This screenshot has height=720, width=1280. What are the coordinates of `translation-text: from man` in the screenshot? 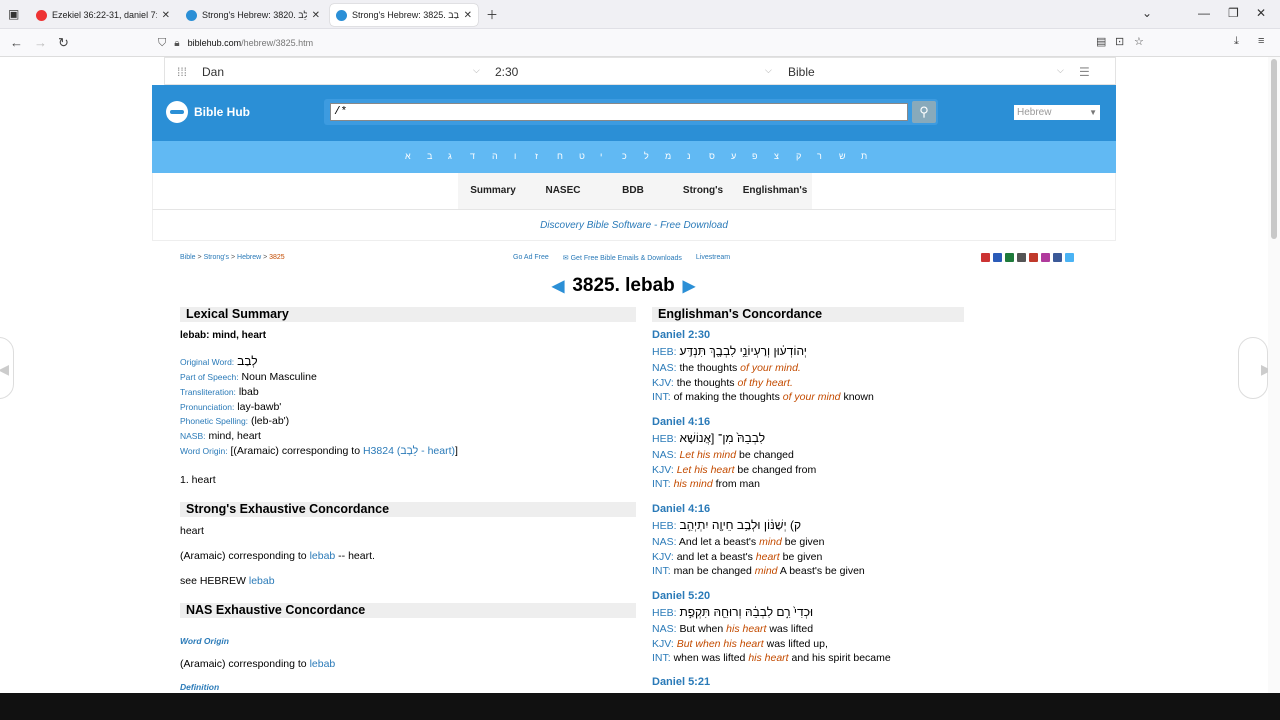 It's located at (736, 484).